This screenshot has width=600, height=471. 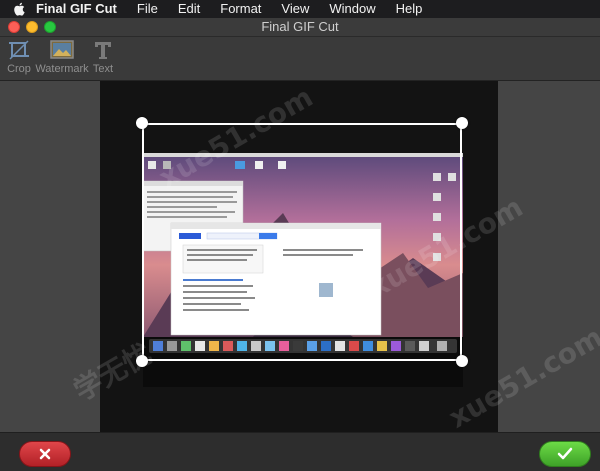 What do you see at coordinates (103, 50) in the screenshot?
I see `text-icon` at bounding box center [103, 50].